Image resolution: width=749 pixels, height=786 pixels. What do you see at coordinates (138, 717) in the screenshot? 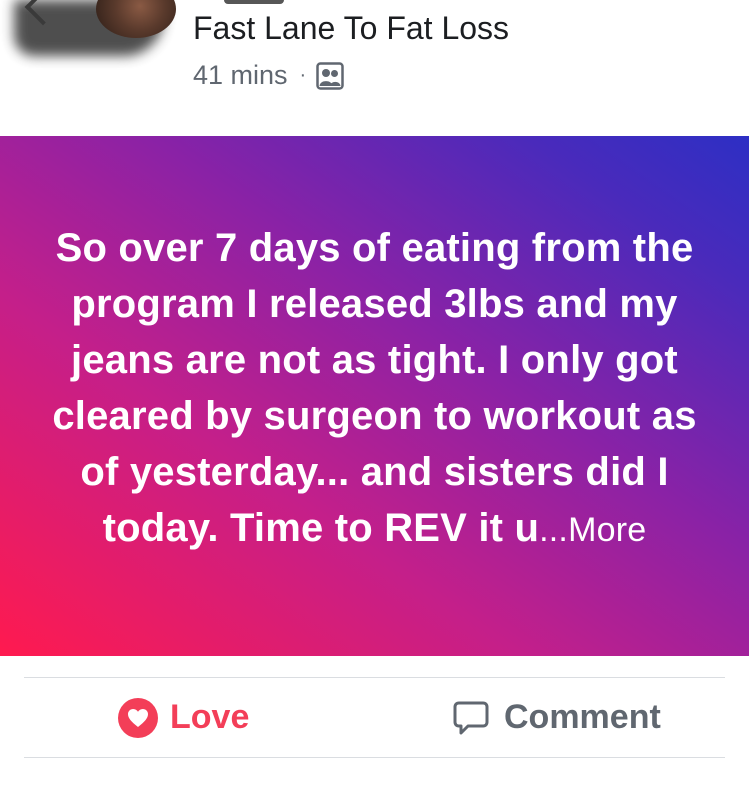
I see `heart-icon` at bounding box center [138, 717].